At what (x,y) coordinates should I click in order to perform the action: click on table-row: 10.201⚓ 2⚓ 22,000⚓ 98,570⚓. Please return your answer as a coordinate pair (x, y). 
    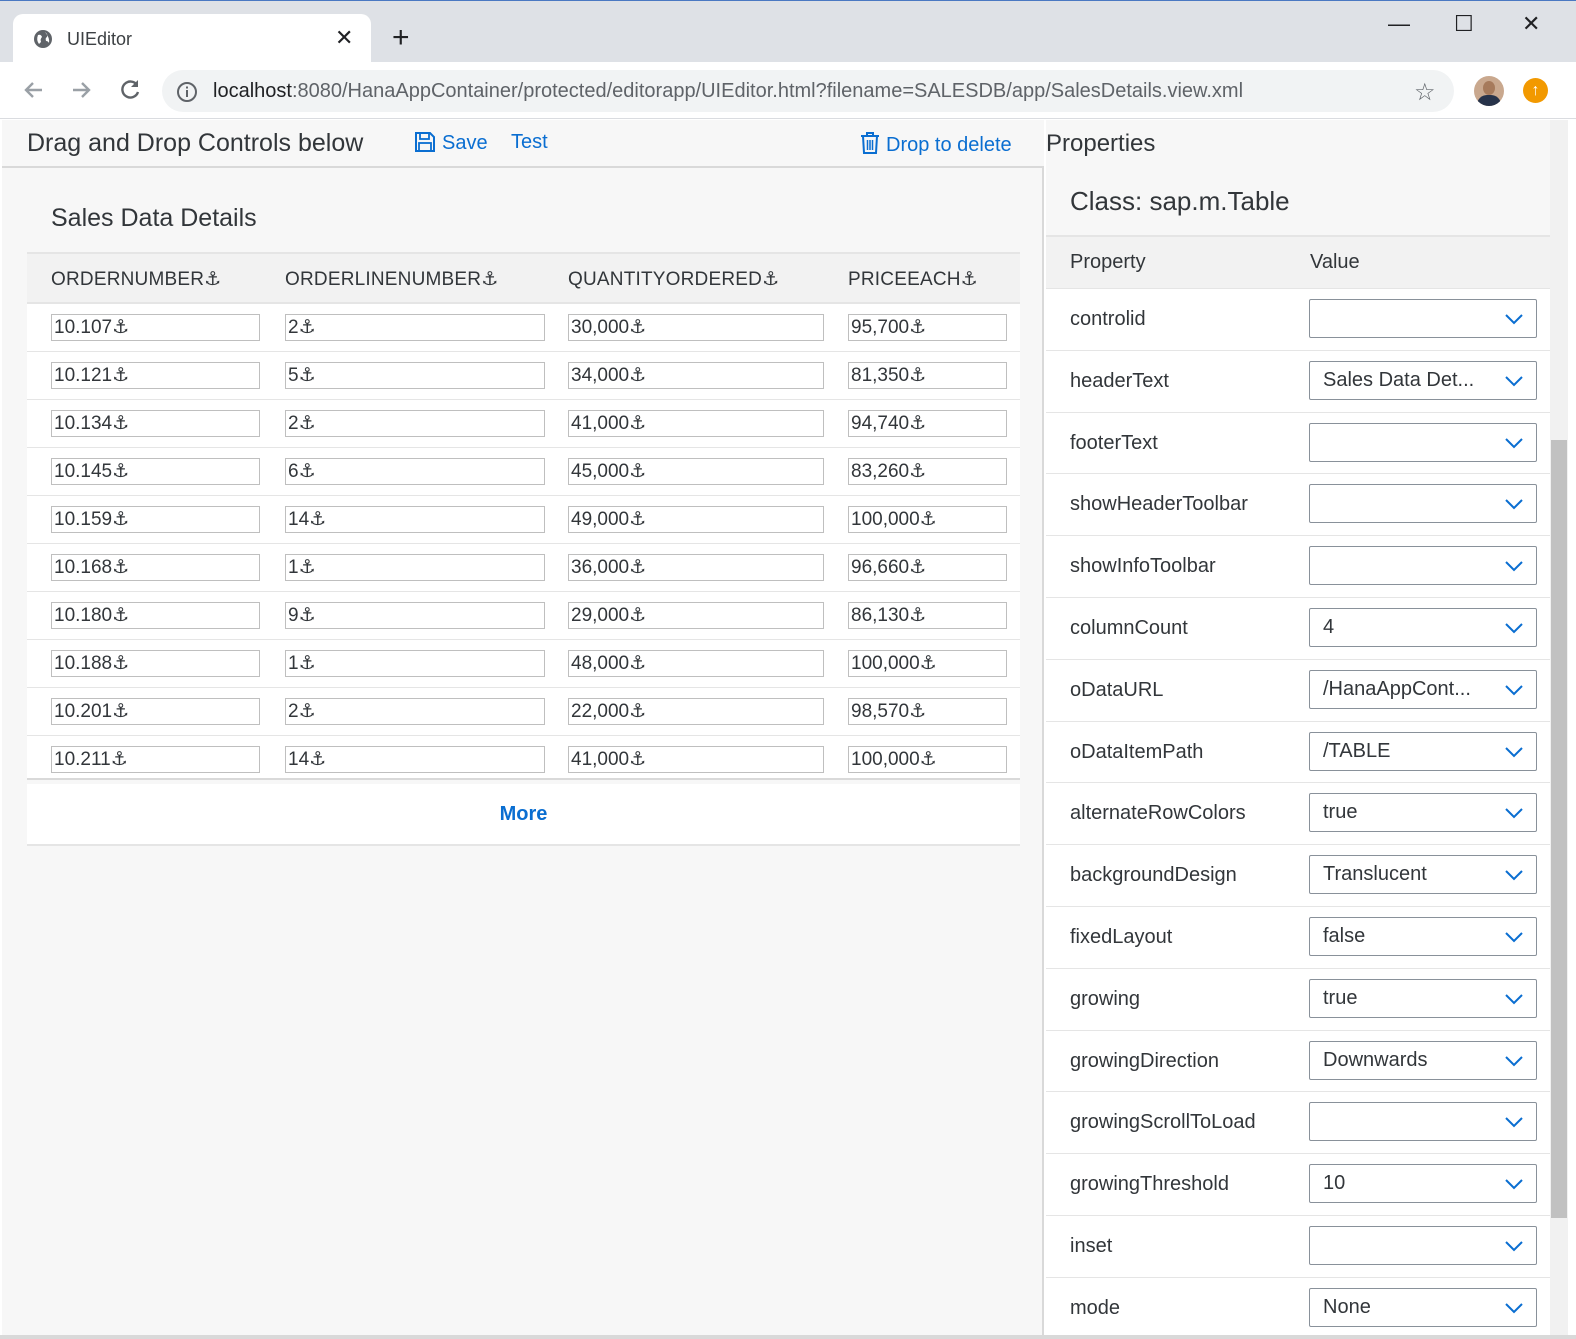
    Looking at the image, I should click on (523, 712).